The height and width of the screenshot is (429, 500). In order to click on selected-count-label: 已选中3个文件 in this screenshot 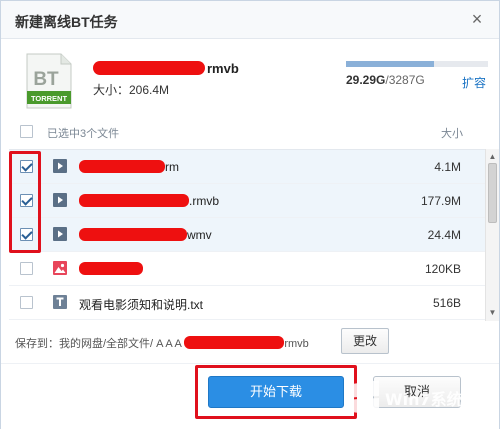, I will do `click(83, 134)`.